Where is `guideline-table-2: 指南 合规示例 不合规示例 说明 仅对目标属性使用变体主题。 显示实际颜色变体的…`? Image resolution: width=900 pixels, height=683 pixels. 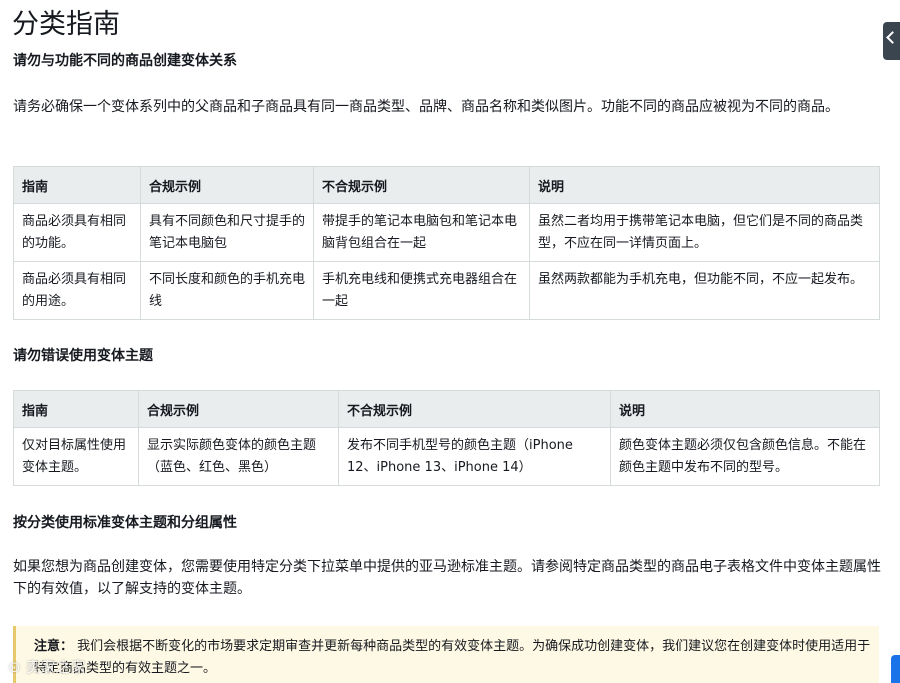
guideline-table-2: 指南 合规示例 不合规示例 说明 仅对目标属性使用变体主题。 显示实际颜色变体的… is located at coordinates (446, 438).